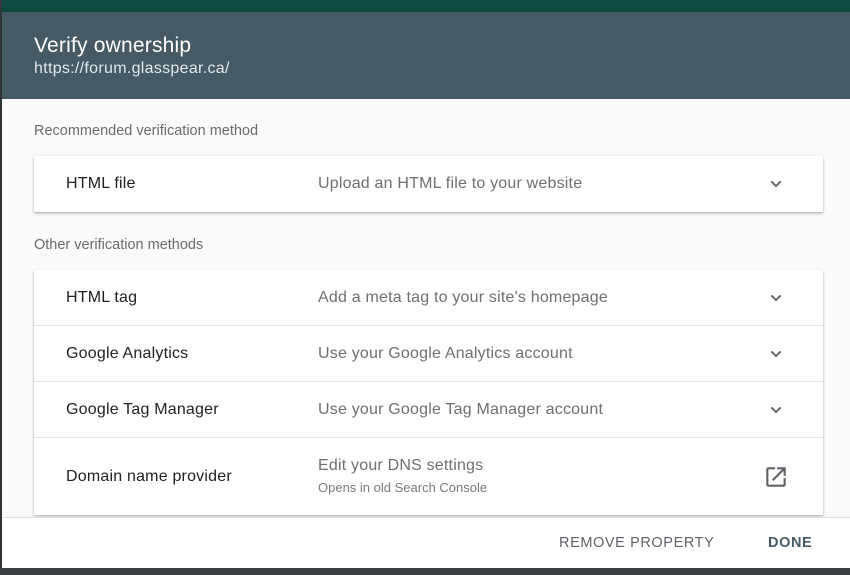 The width and height of the screenshot is (850, 575). I want to click on recommended-section-label: Recommended verification method, so click(146, 131).